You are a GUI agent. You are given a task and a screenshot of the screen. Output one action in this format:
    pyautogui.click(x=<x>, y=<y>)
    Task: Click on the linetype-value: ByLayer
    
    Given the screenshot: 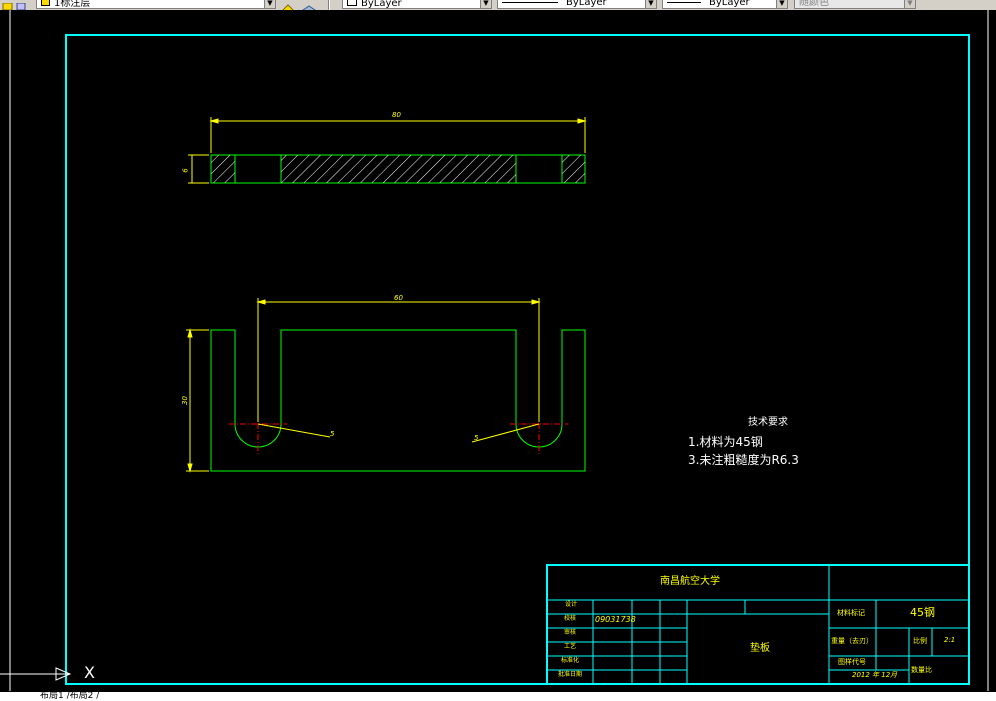 What is the action you would take?
    pyautogui.click(x=586, y=4)
    